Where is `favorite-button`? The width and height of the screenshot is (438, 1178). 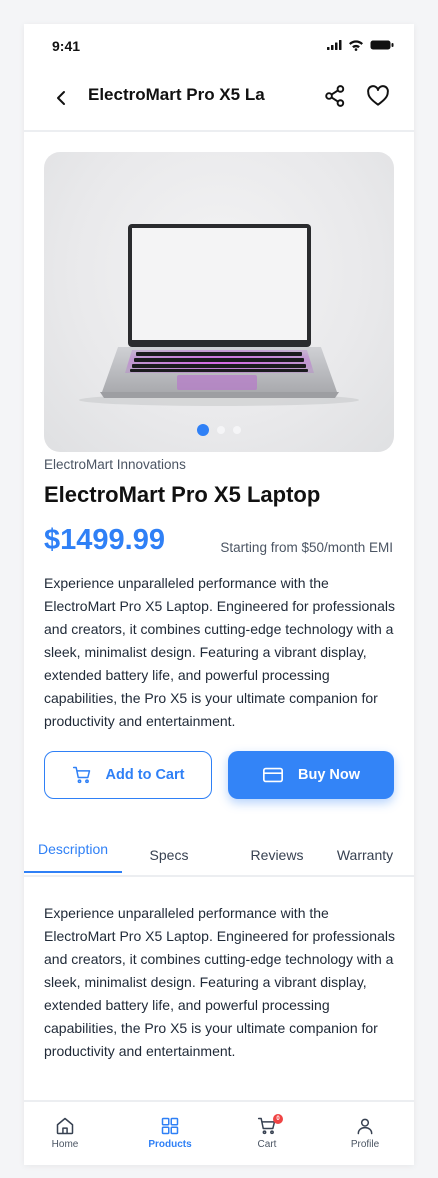
favorite-button is located at coordinates (378, 96).